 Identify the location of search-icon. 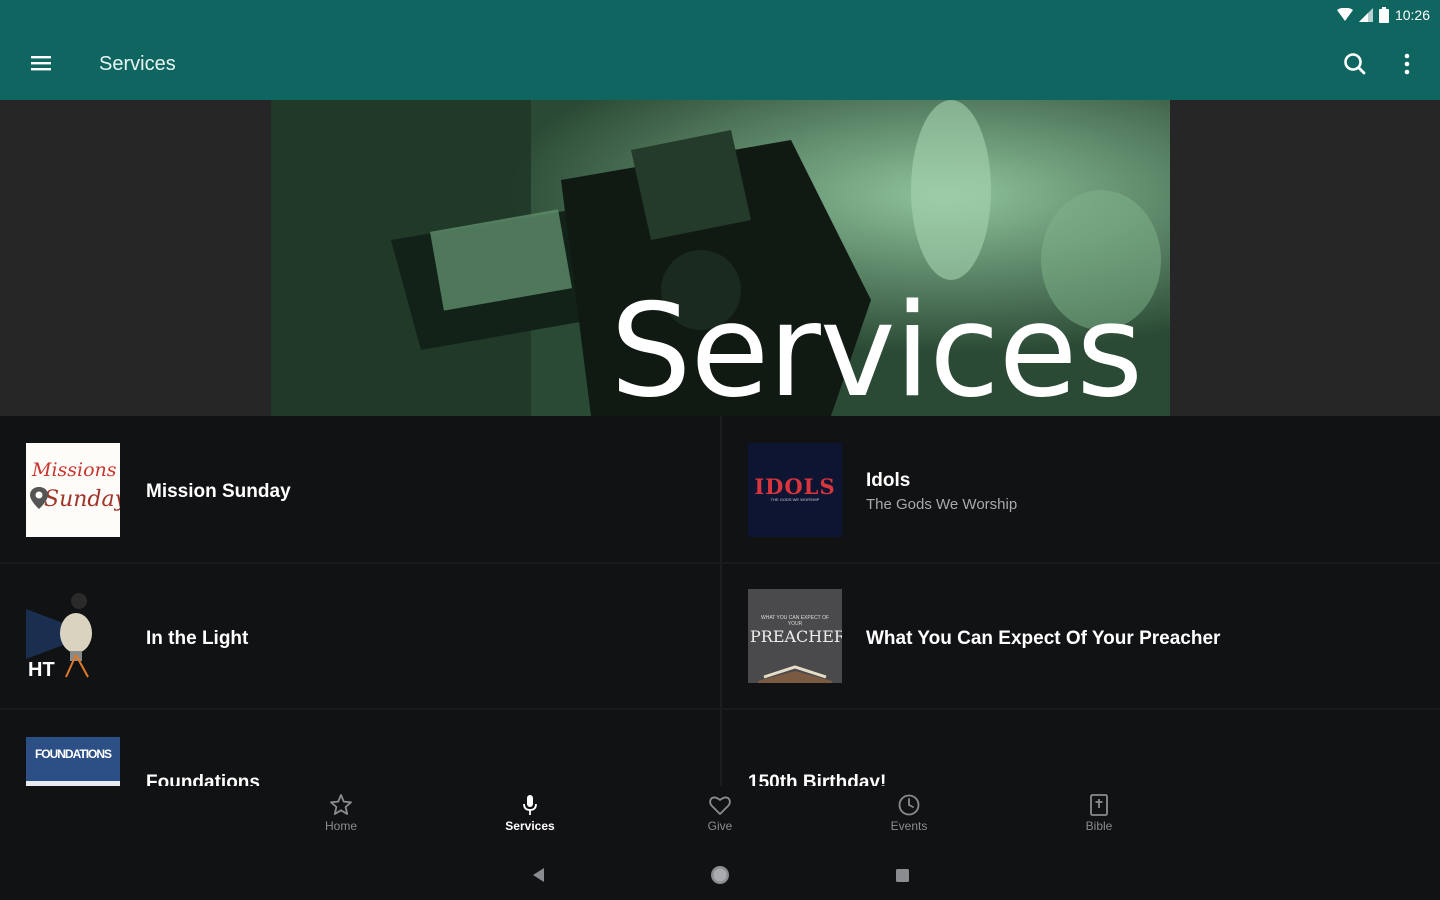
(1355, 64).